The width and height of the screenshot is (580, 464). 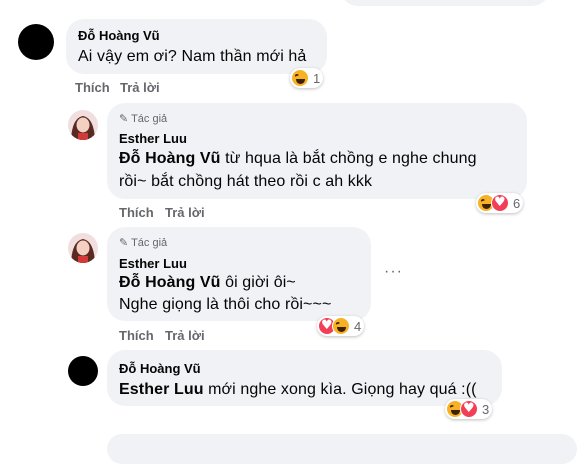 What do you see at coordinates (342, 449) in the screenshot?
I see `next-comment-bubble-edge` at bounding box center [342, 449].